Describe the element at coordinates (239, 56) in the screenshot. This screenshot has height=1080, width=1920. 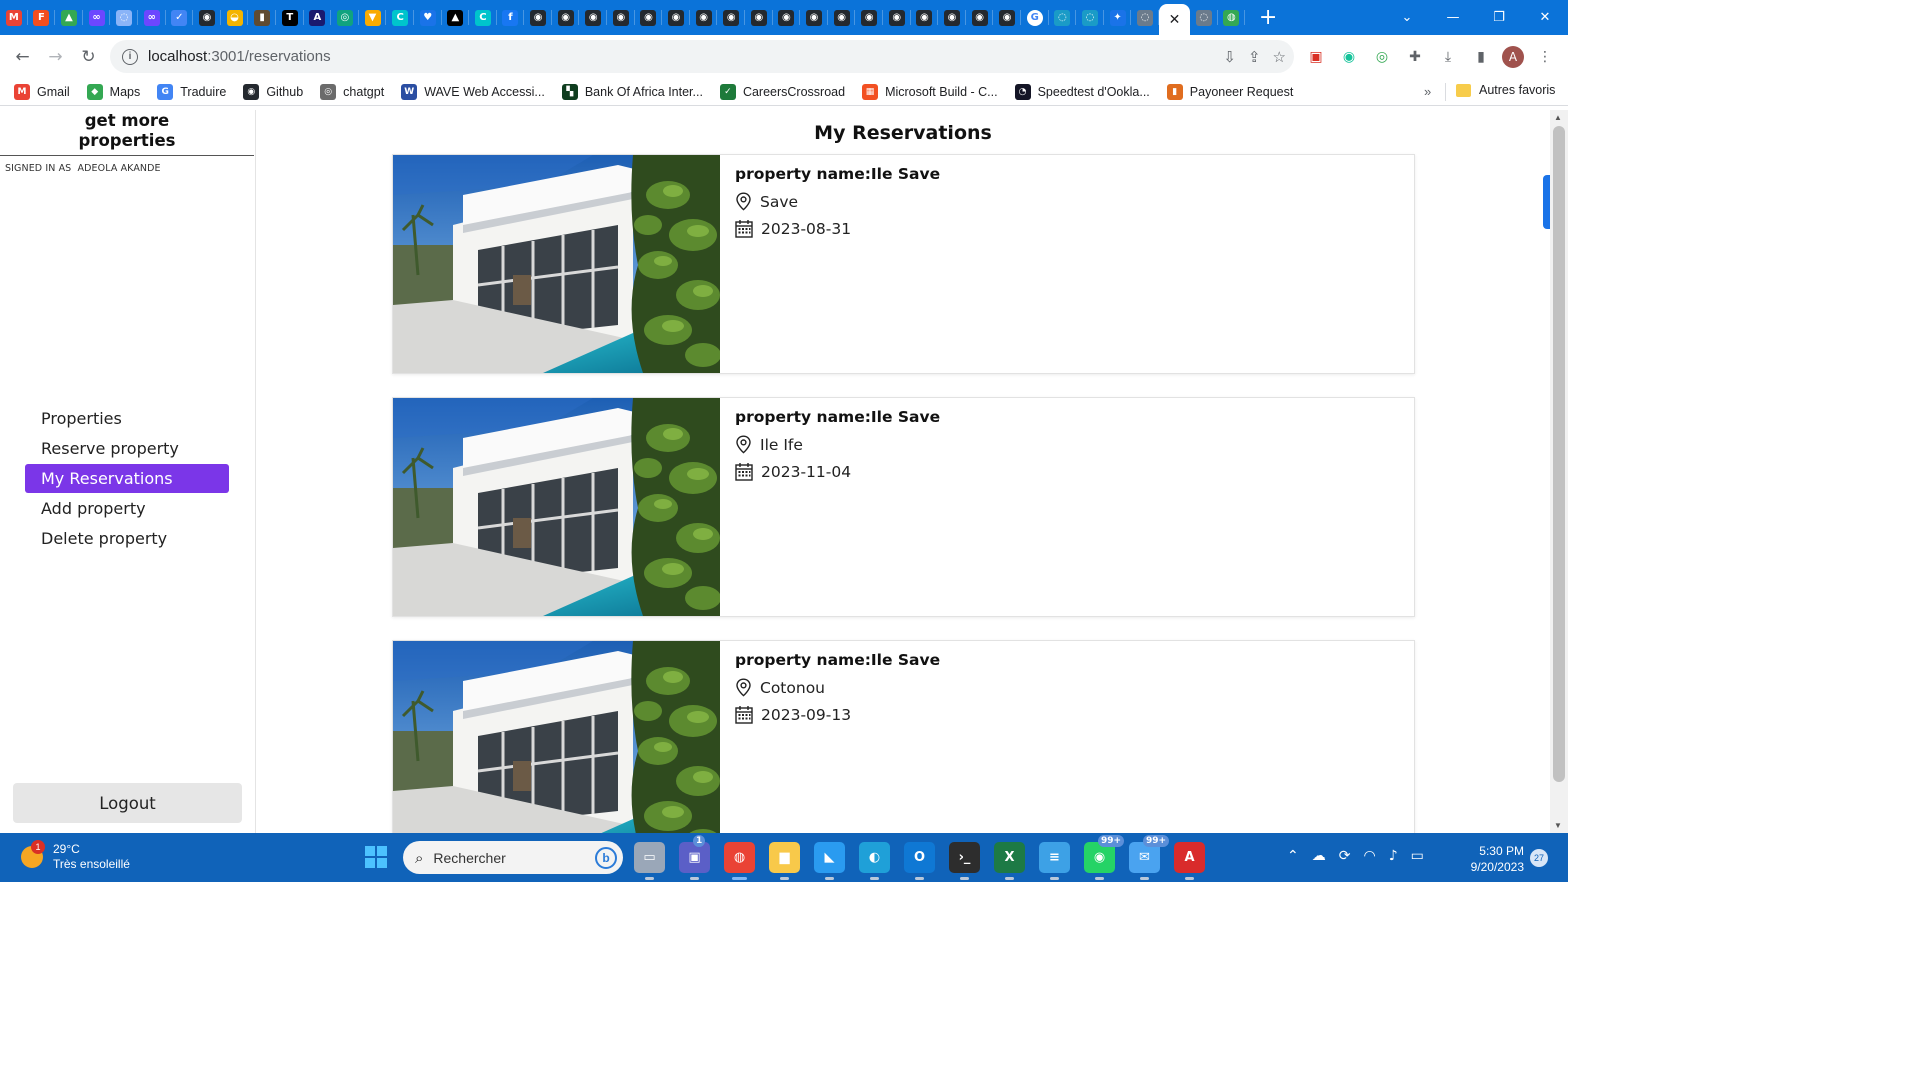
I see `url-text: localhost:3001/reservations` at that location.